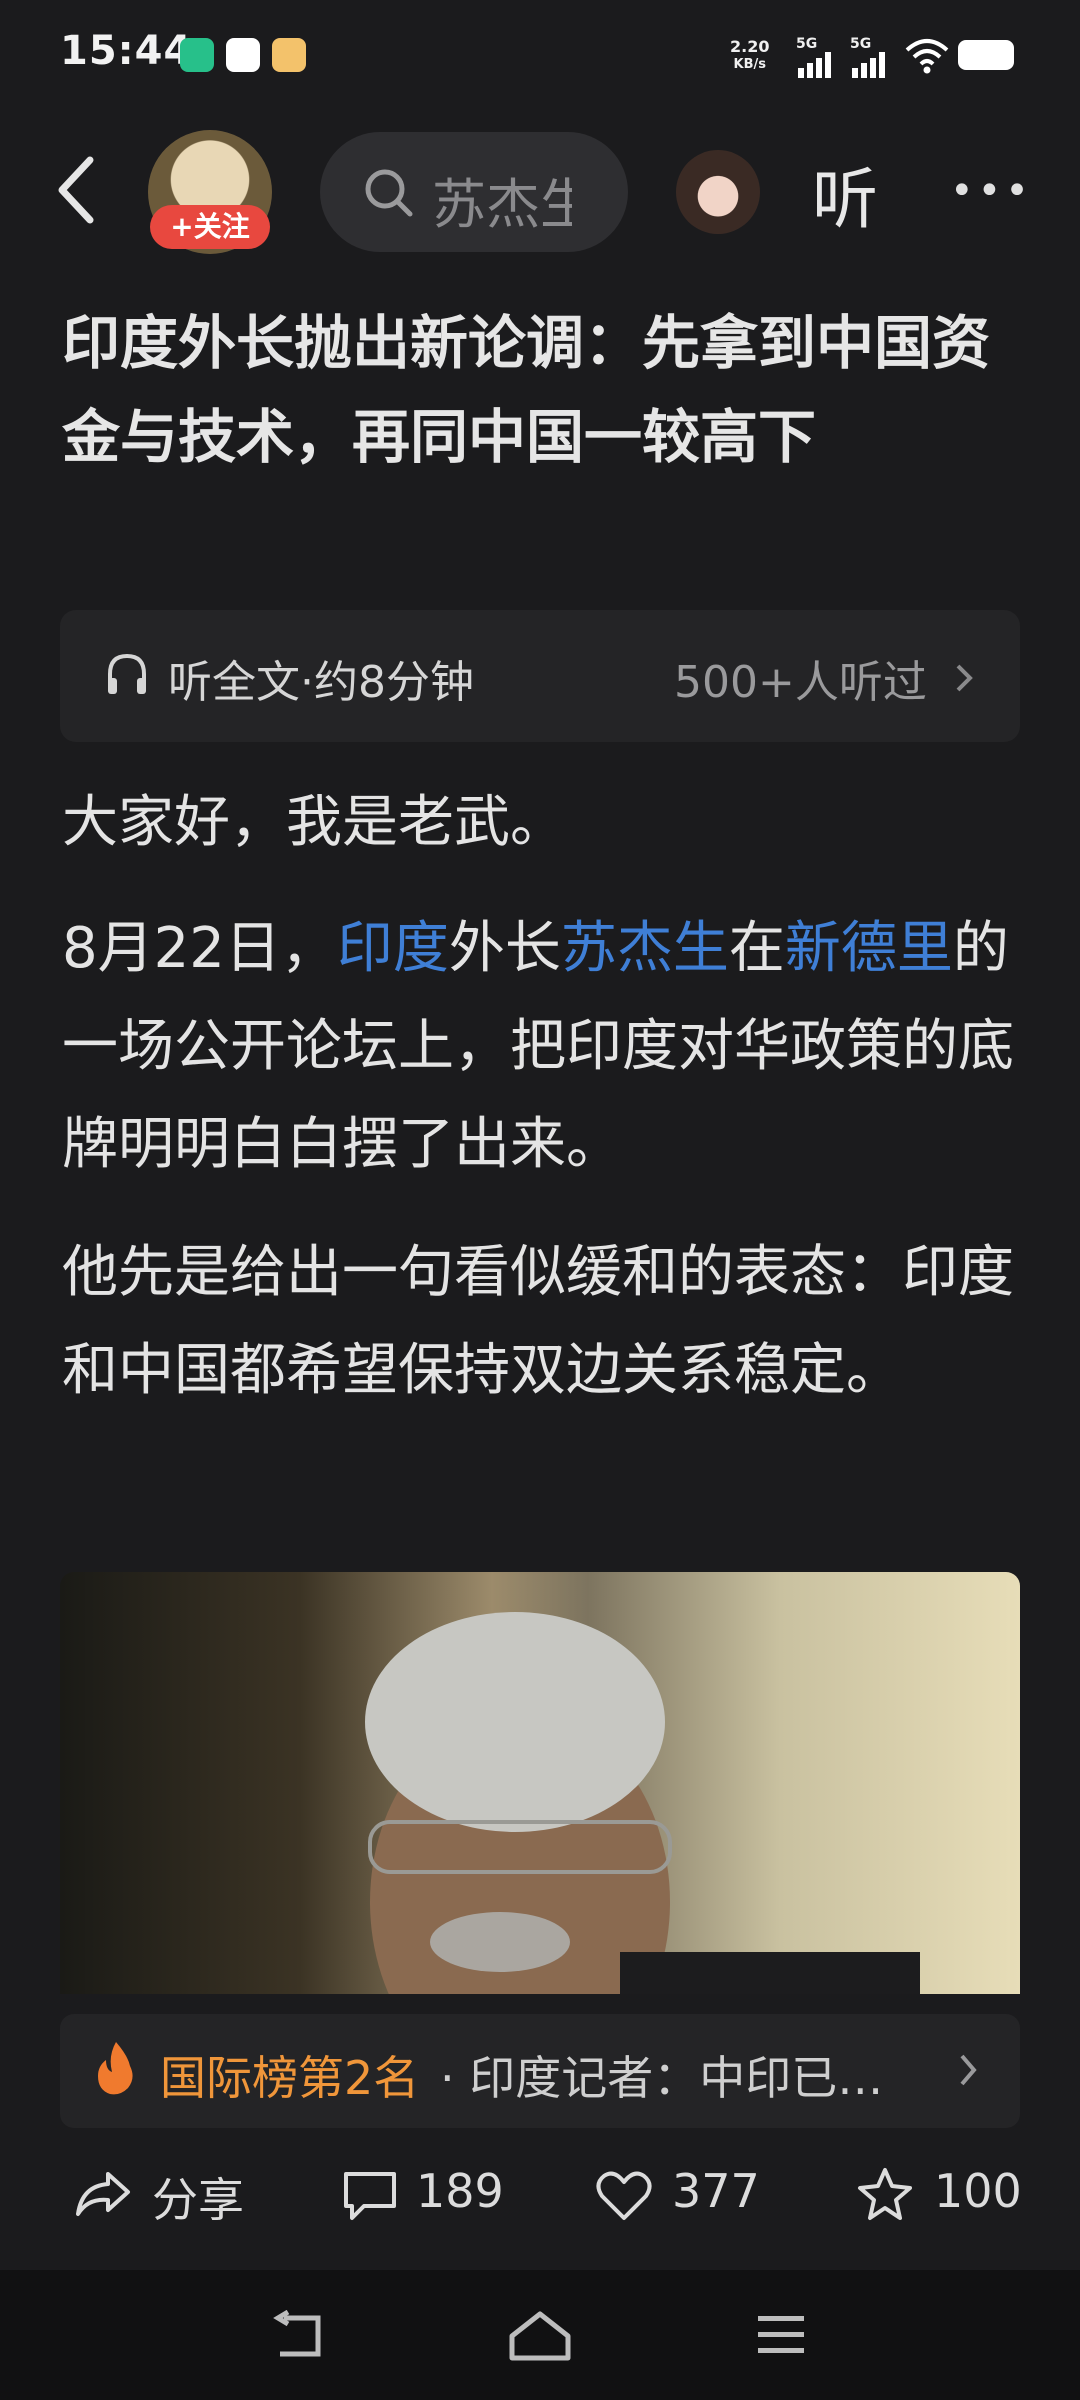 The height and width of the screenshot is (2400, 1080). What do you see at coordinates (718, 192) in the screenshot?
I see `assistant-avatar` at bounding box center [718, 192].